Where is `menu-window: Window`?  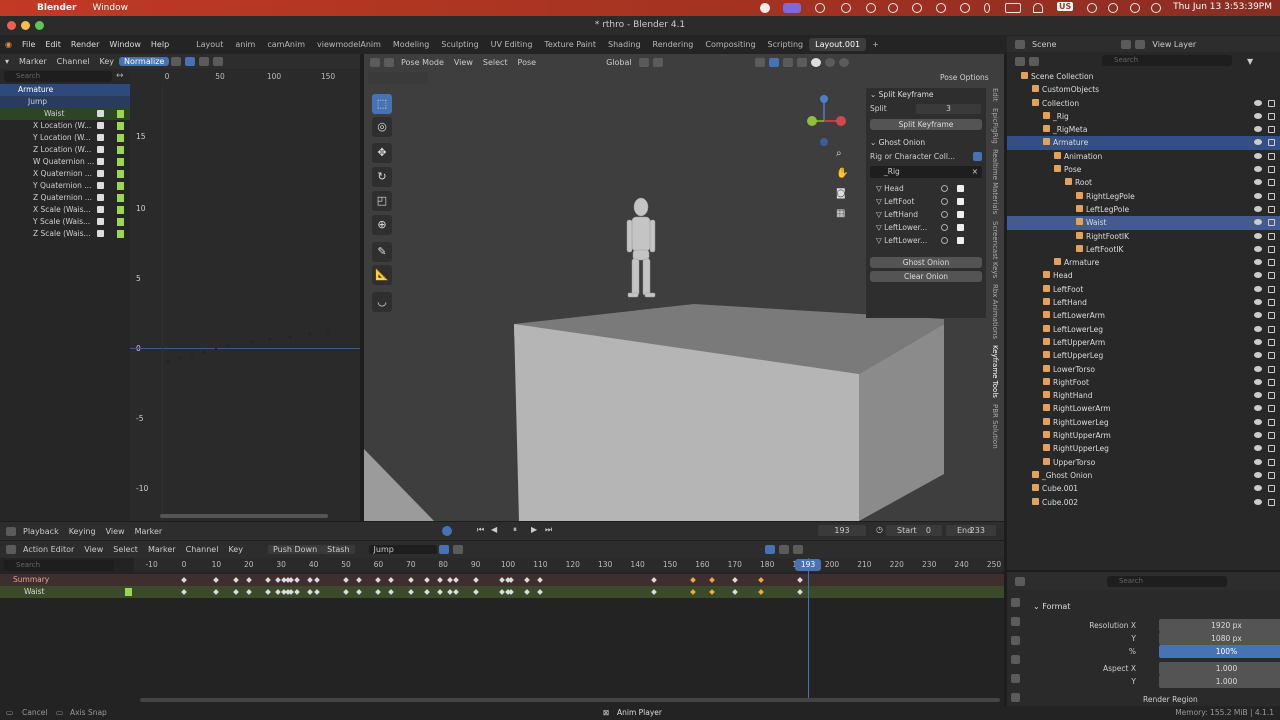
menu-window: Window is located at coordinates (125, 44).